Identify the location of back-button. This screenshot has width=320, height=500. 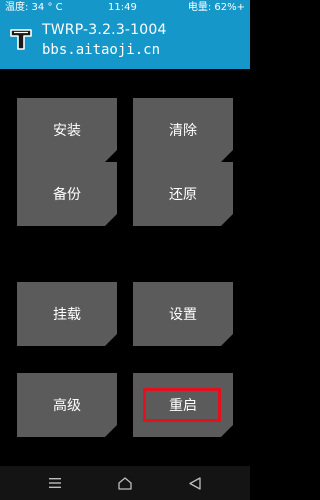
(195, 483).